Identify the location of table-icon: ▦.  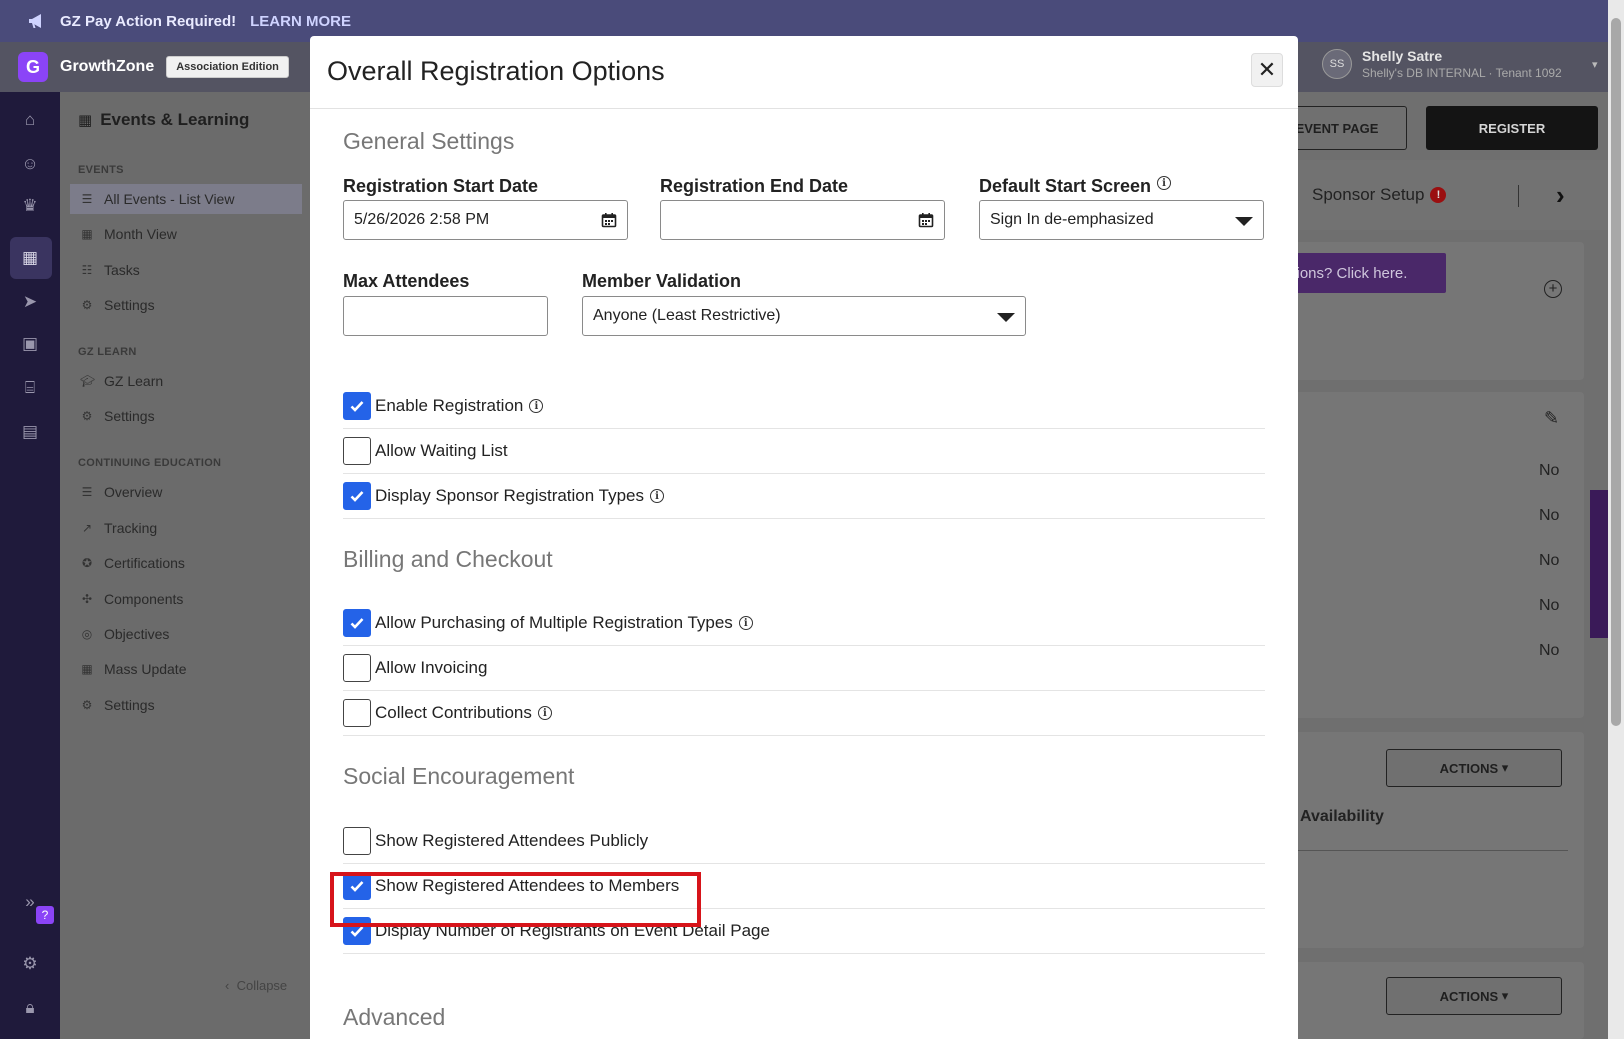
(87, 669).